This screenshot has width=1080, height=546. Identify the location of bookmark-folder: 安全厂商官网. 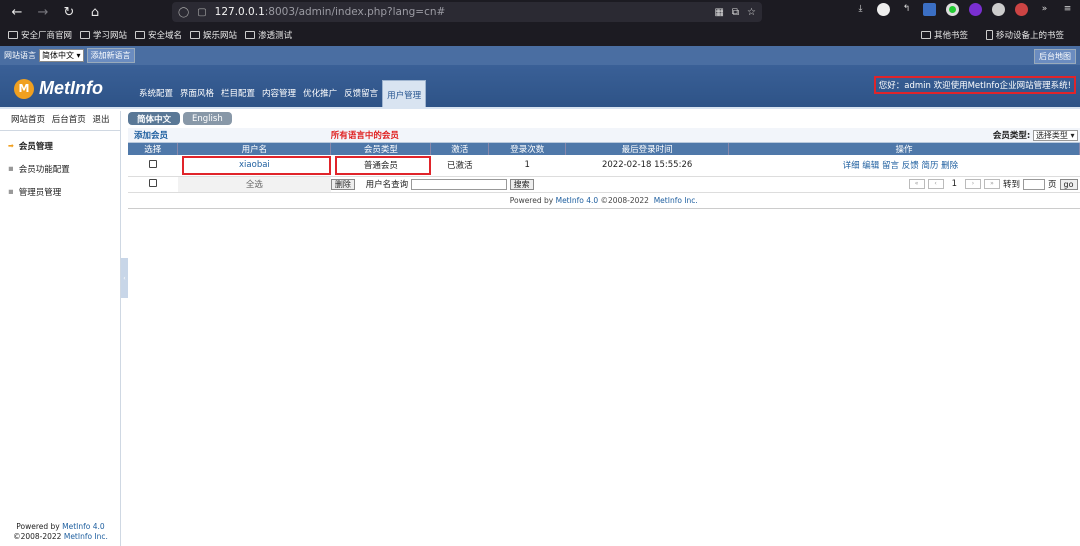
(40, 35).